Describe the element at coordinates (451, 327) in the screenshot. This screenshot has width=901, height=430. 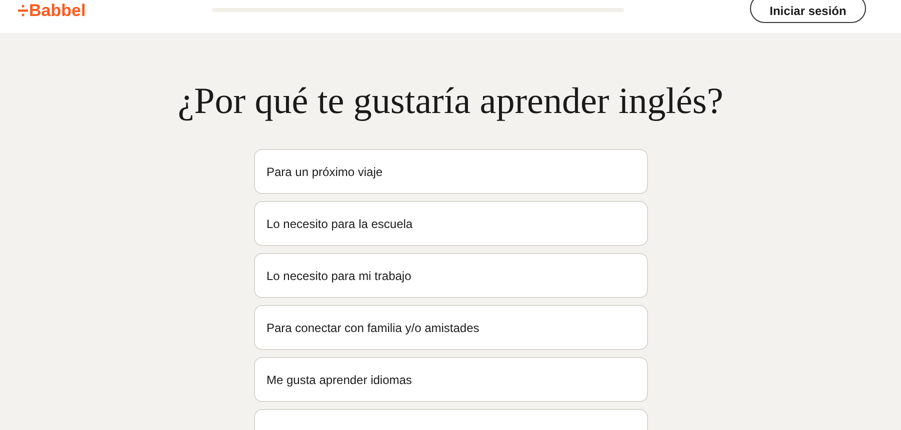
I see `answer-option: Para conectar con familia y/o amistades` at that location.